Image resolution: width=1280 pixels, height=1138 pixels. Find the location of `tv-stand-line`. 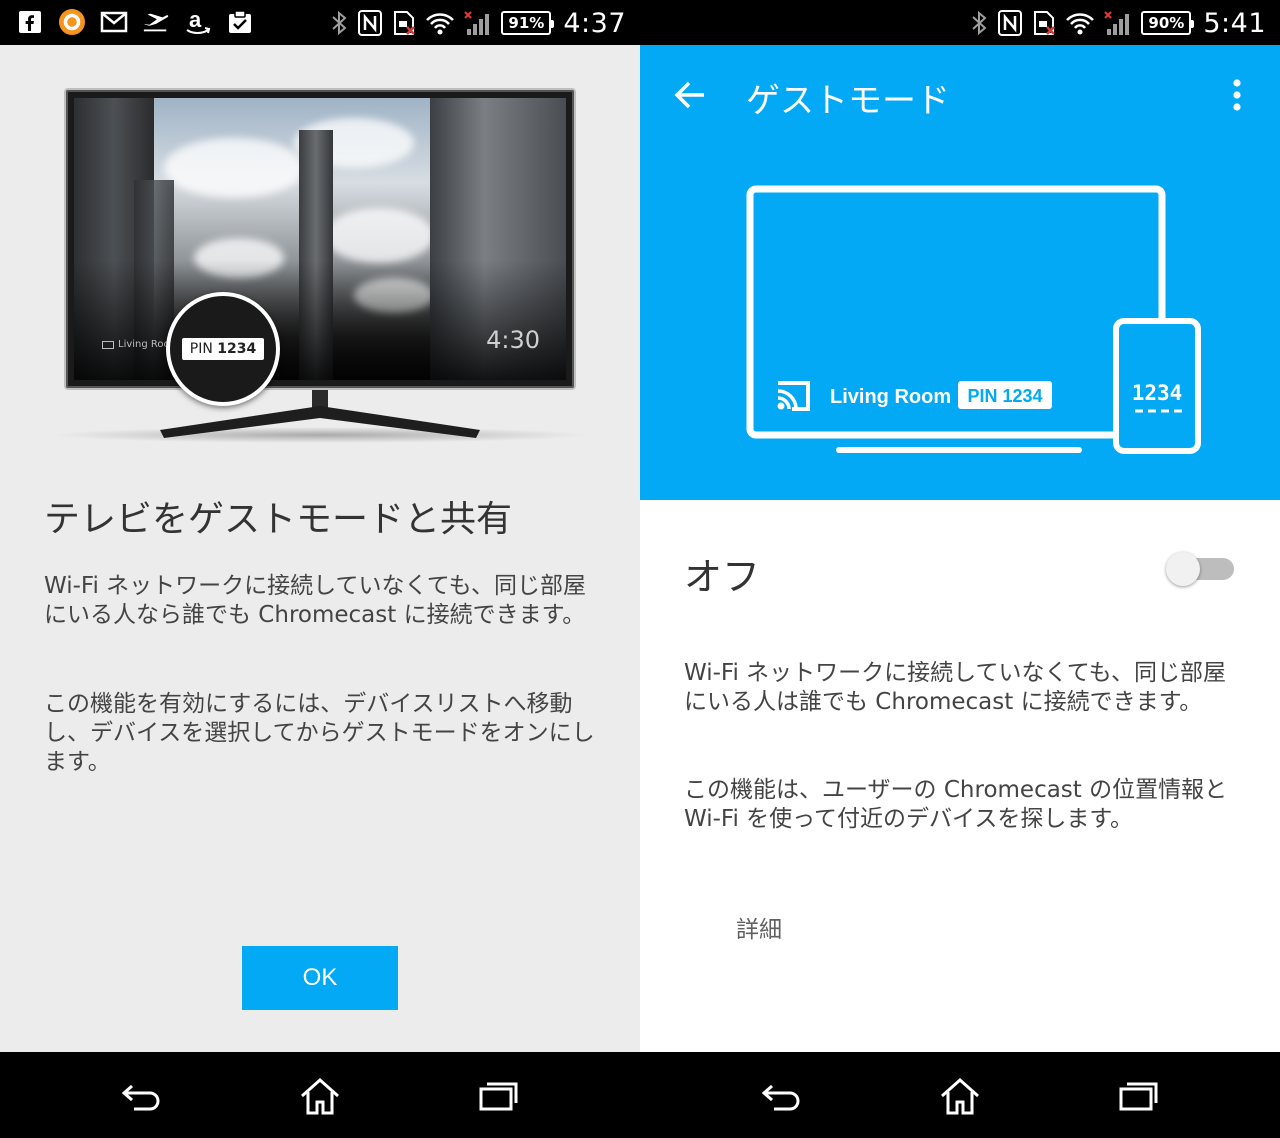

tv-stand-line is located at coordinates (959, 450).